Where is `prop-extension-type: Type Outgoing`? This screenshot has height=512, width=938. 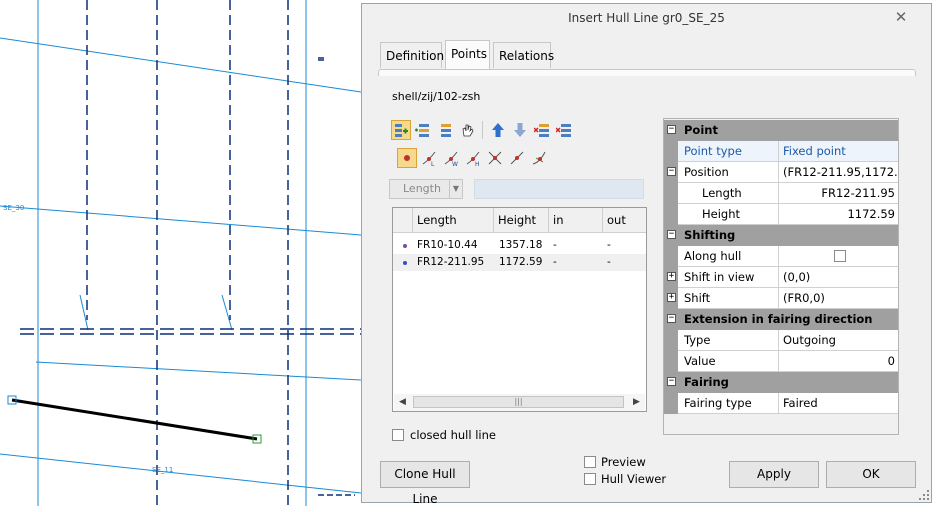 prop-extension-type: Type Outgoing is located at coordinates (781, 340).